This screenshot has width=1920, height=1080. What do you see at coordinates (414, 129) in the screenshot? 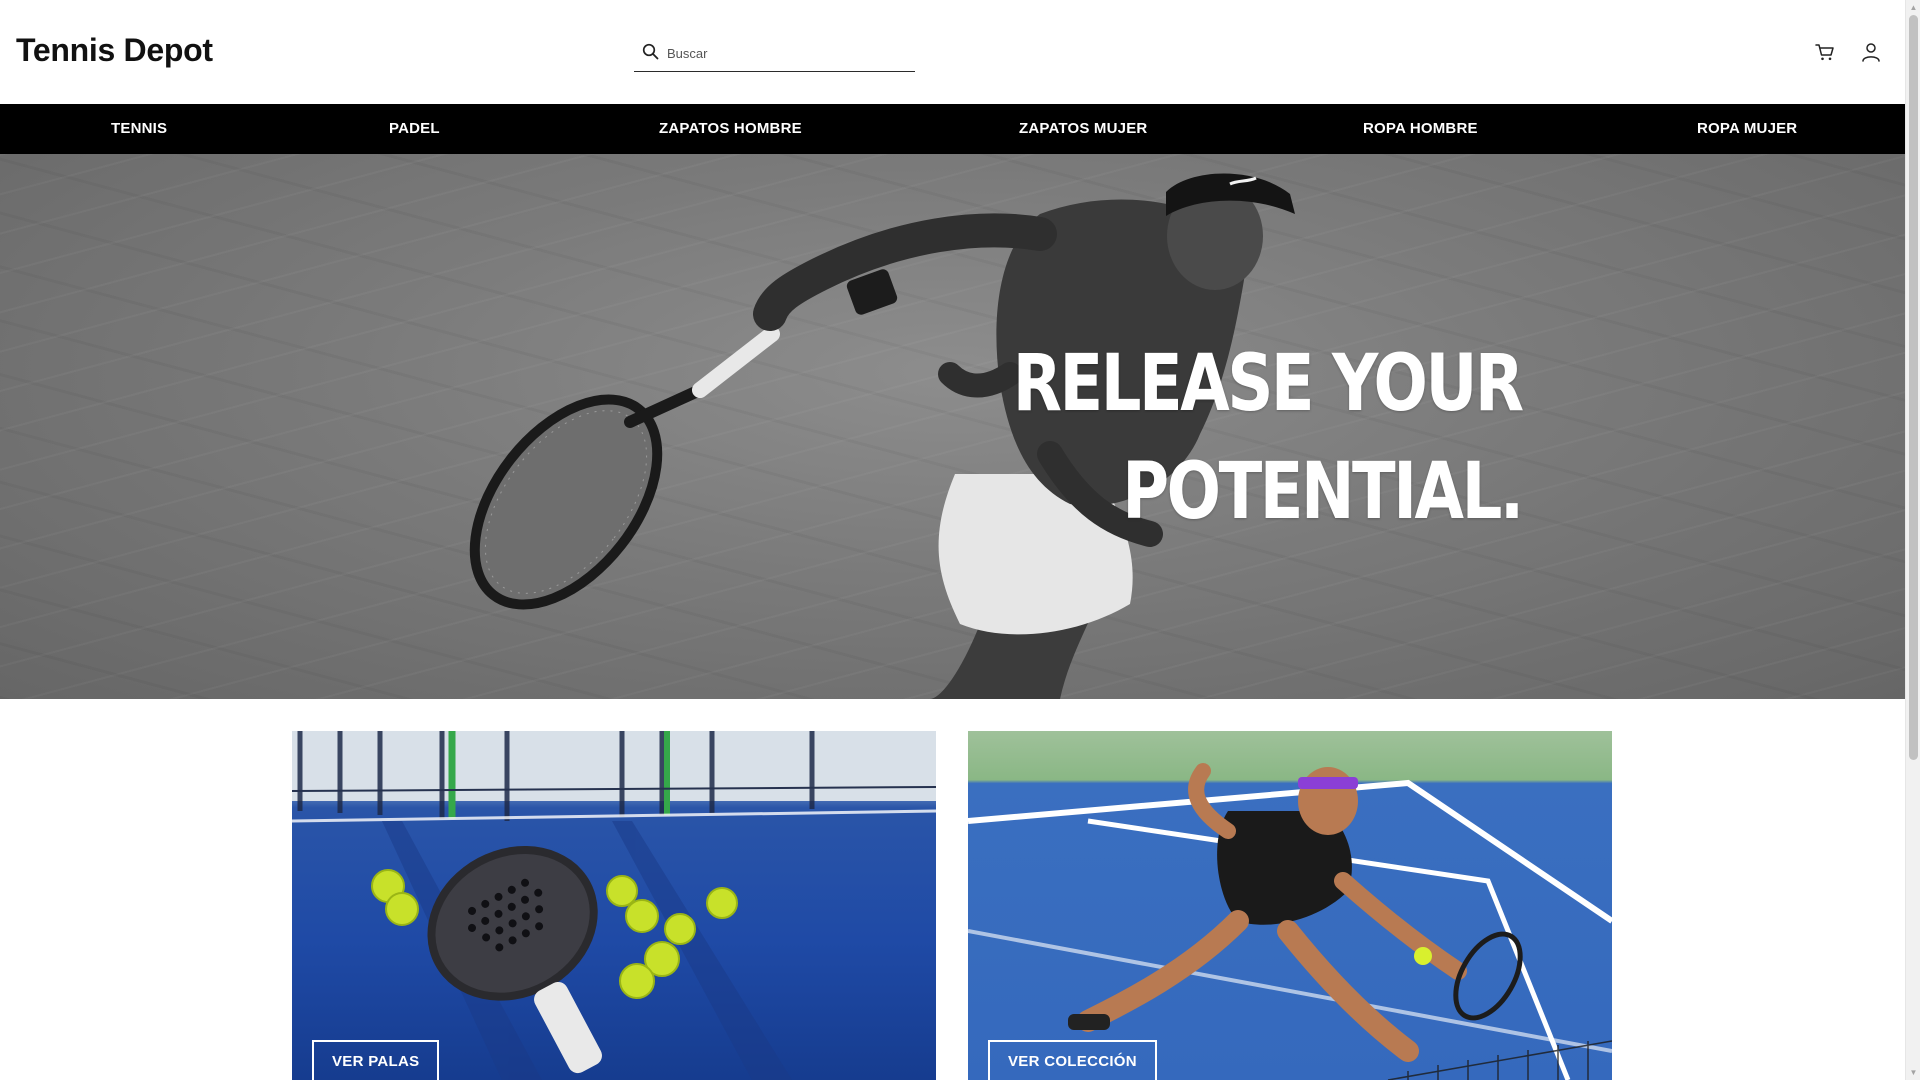
I see `nav-item-padel: PADEL` at bounding box center [414, 129].